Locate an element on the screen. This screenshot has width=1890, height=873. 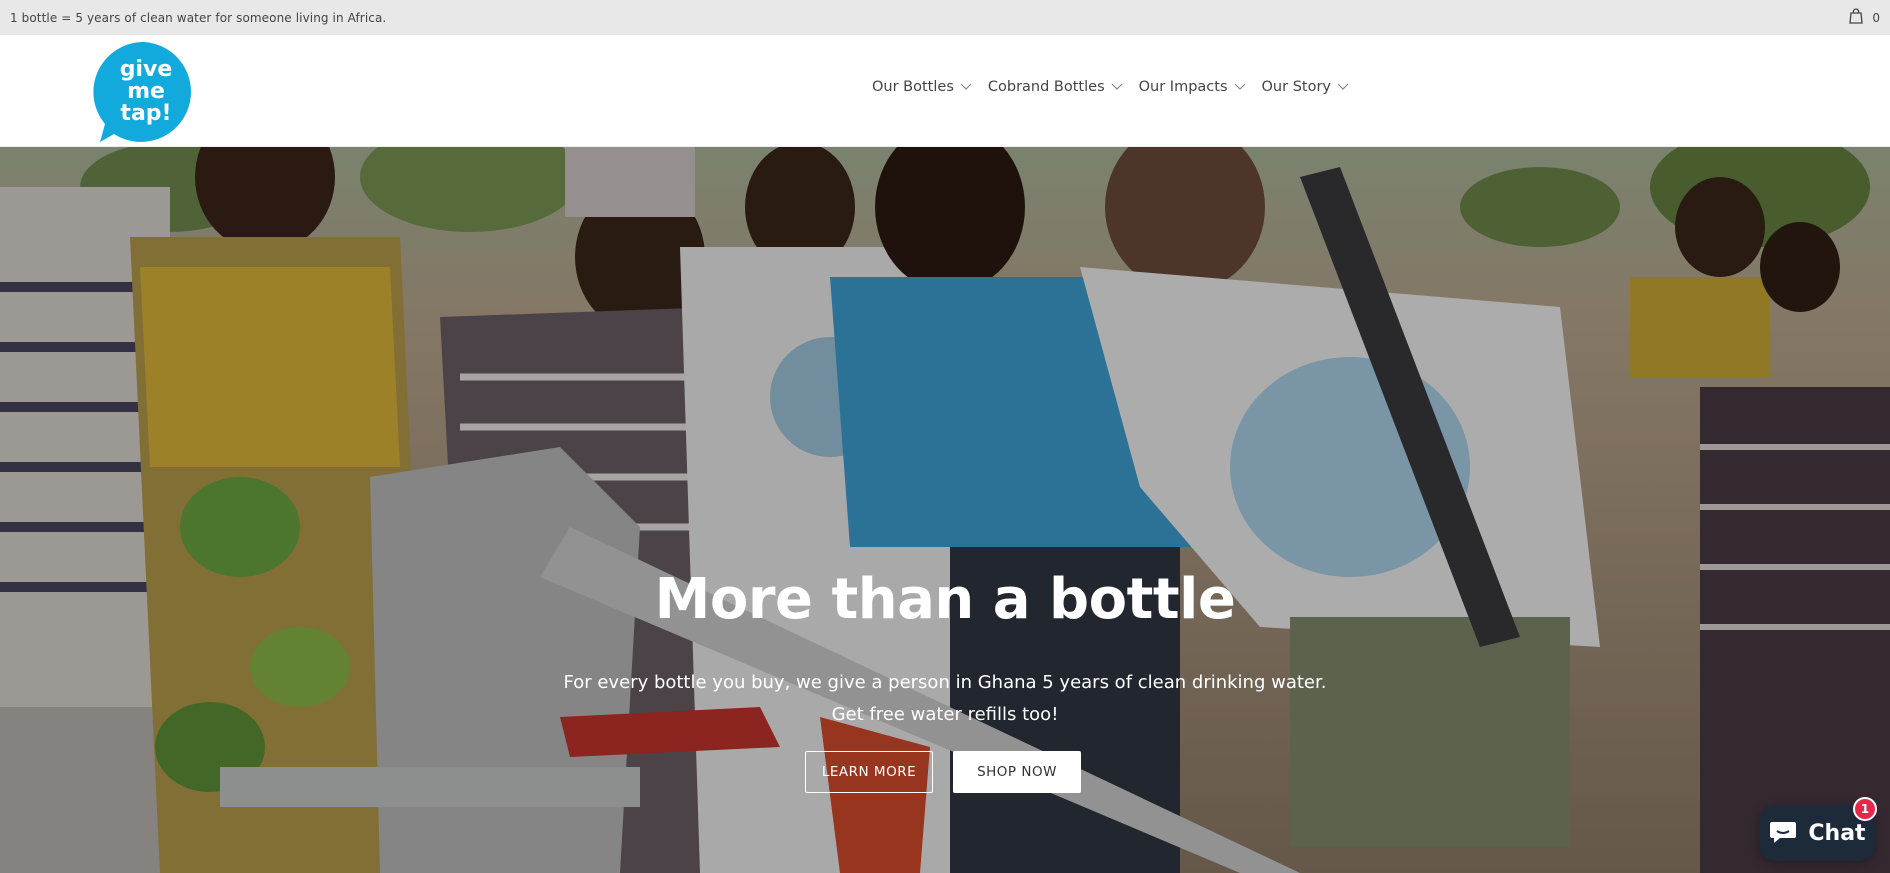
nav-item-cobrand-bottles: Cobrand Bottles is located at coordinates (1055, 87).